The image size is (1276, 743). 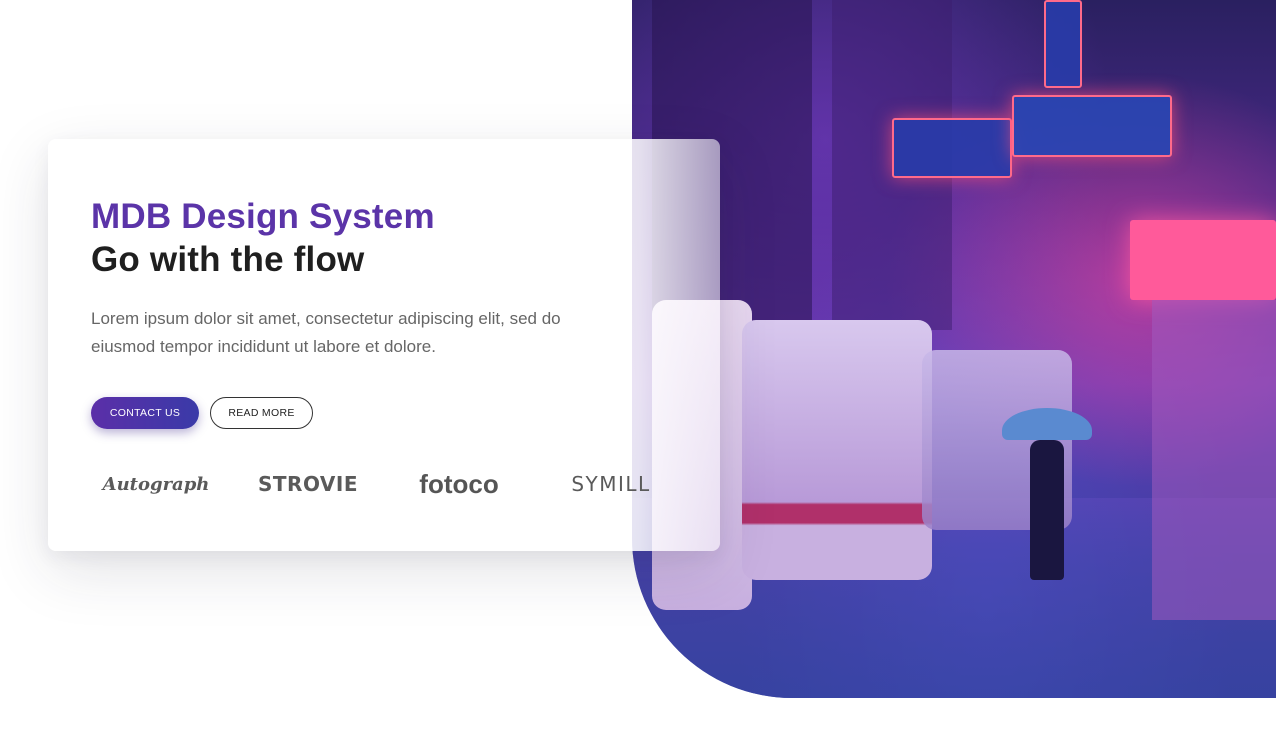 What do you see at coordinates (145, 413) in the screenshot?
I see `contact-us-button: CONTACT US` at bounding box center [145, 413].